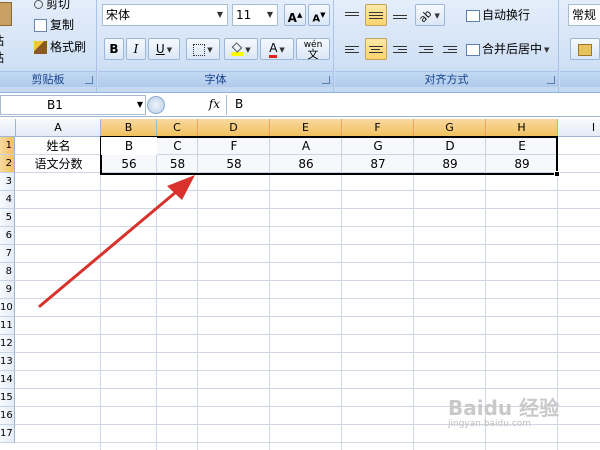 Image resolution: width=600 pixels, height=450 pixels. I want to click on column-header-i: I, so click(579, 128).